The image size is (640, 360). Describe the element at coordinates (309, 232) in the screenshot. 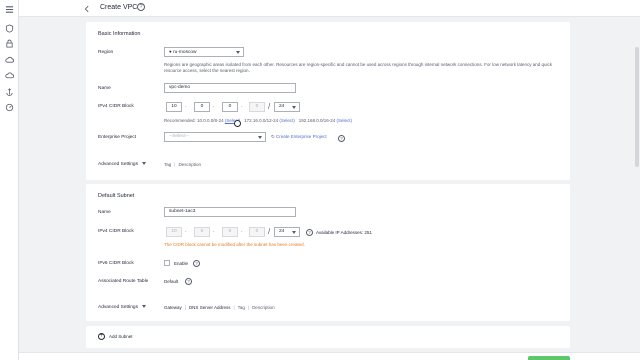

I see `cidr-help-icon: ?` at that location.